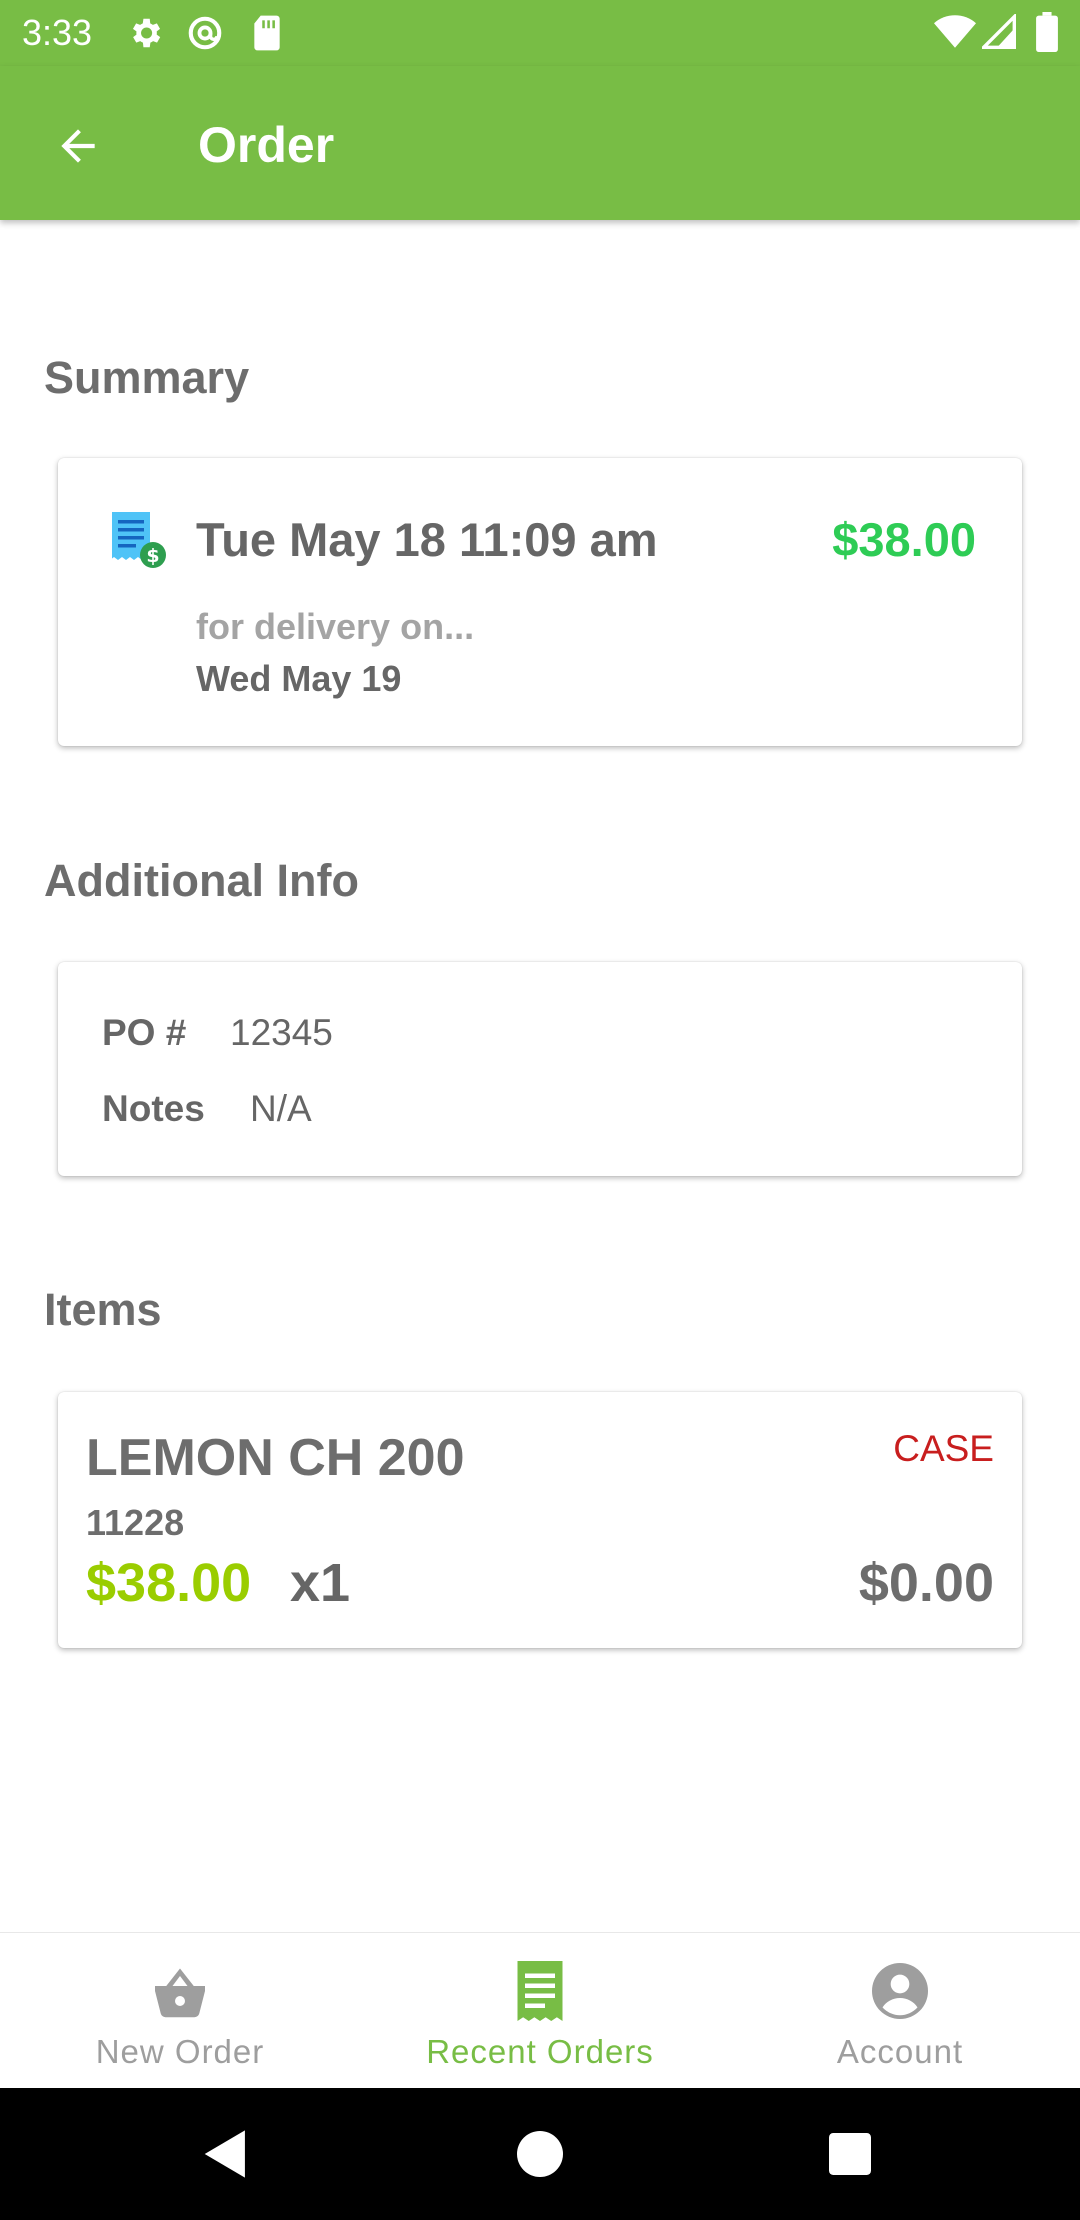  What do you see at coordinates (1047, 34) in the screenshot?
I see `battery-icon` at bounding box center [1047, 34].